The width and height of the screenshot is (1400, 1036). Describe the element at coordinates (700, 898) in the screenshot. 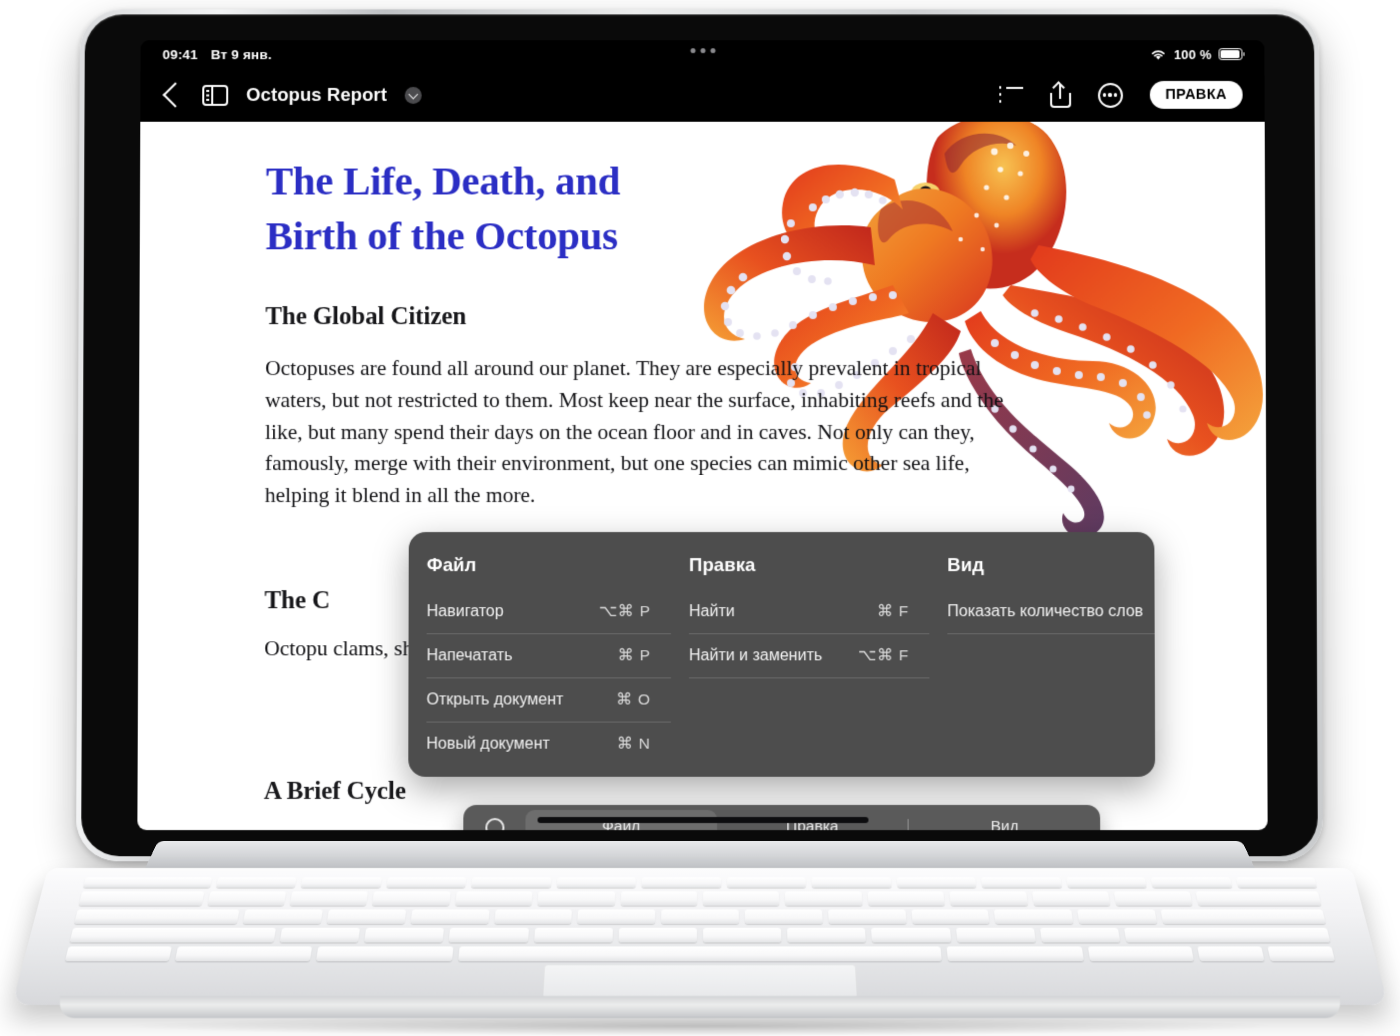

I see `keyboard-row-numbers` at that location.